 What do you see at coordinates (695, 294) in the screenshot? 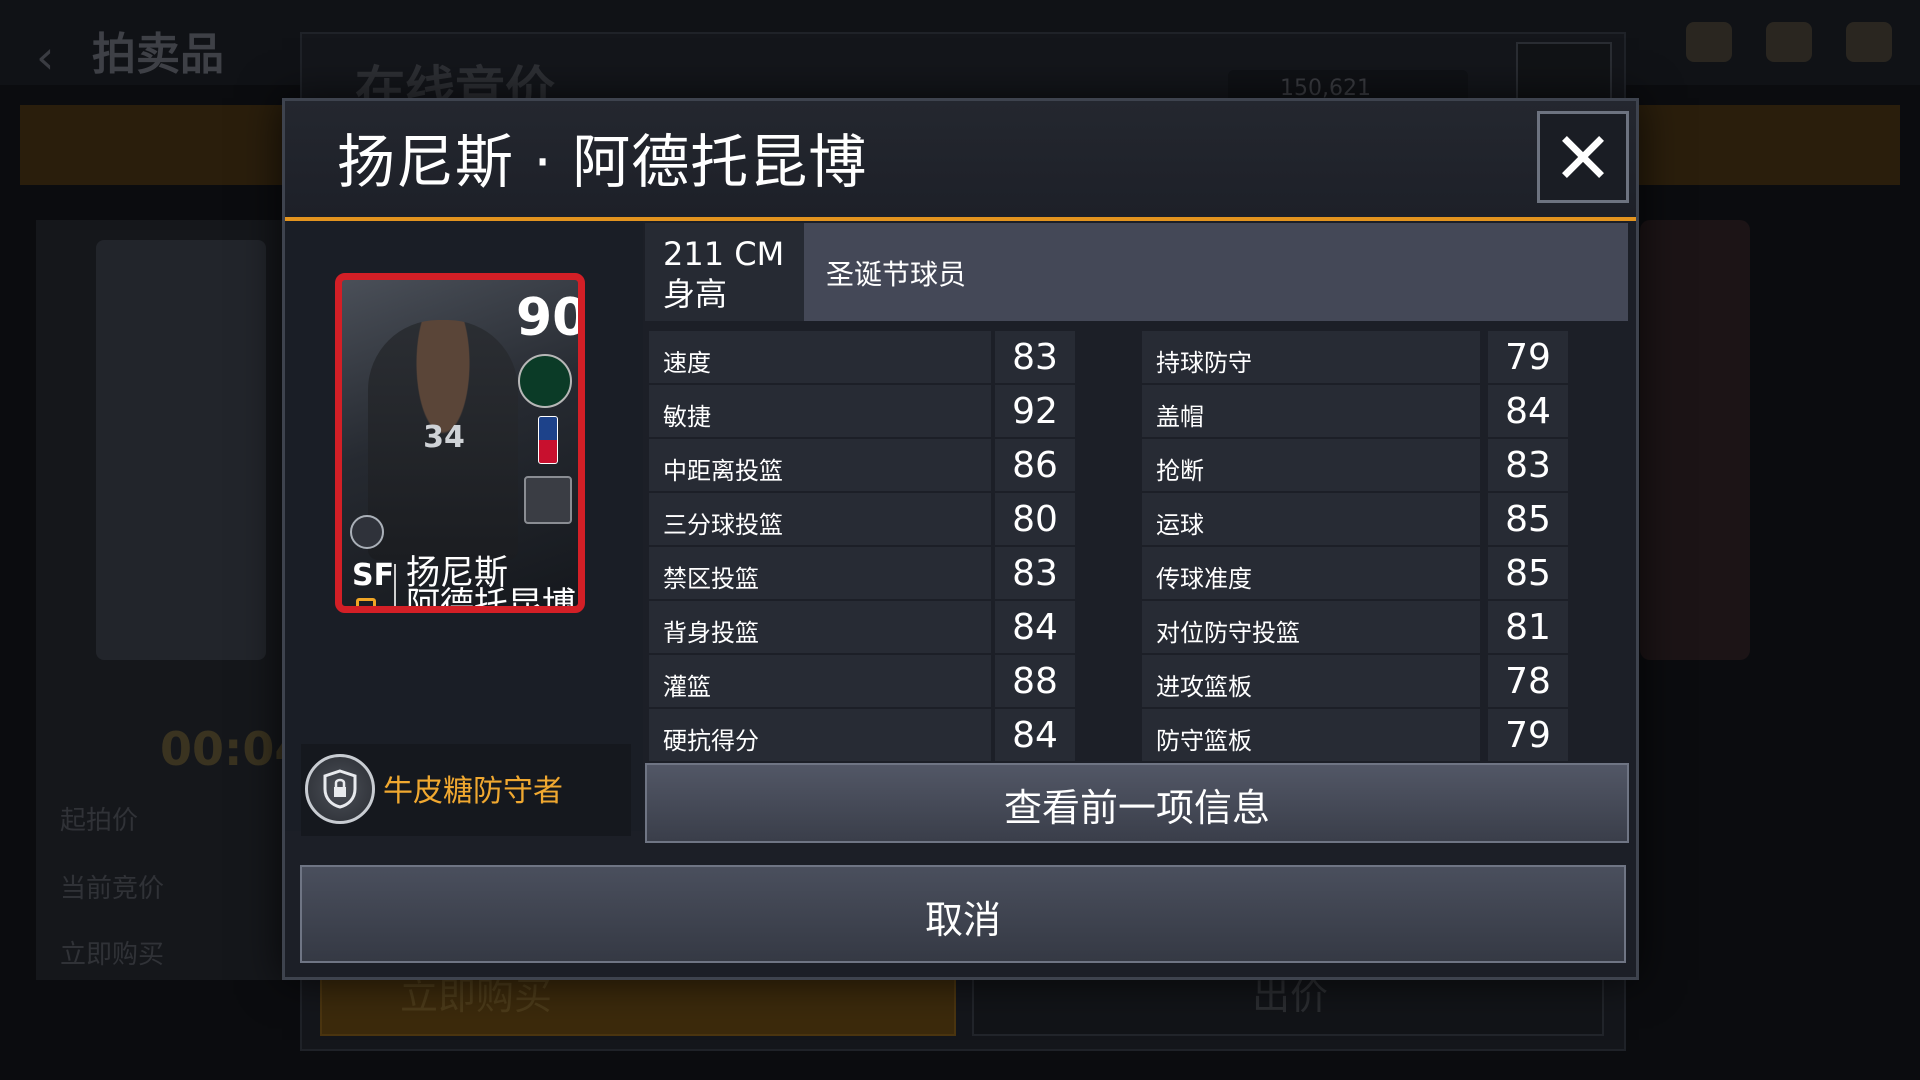
I see `height-label: 身高` at bounding box center [695, 294].